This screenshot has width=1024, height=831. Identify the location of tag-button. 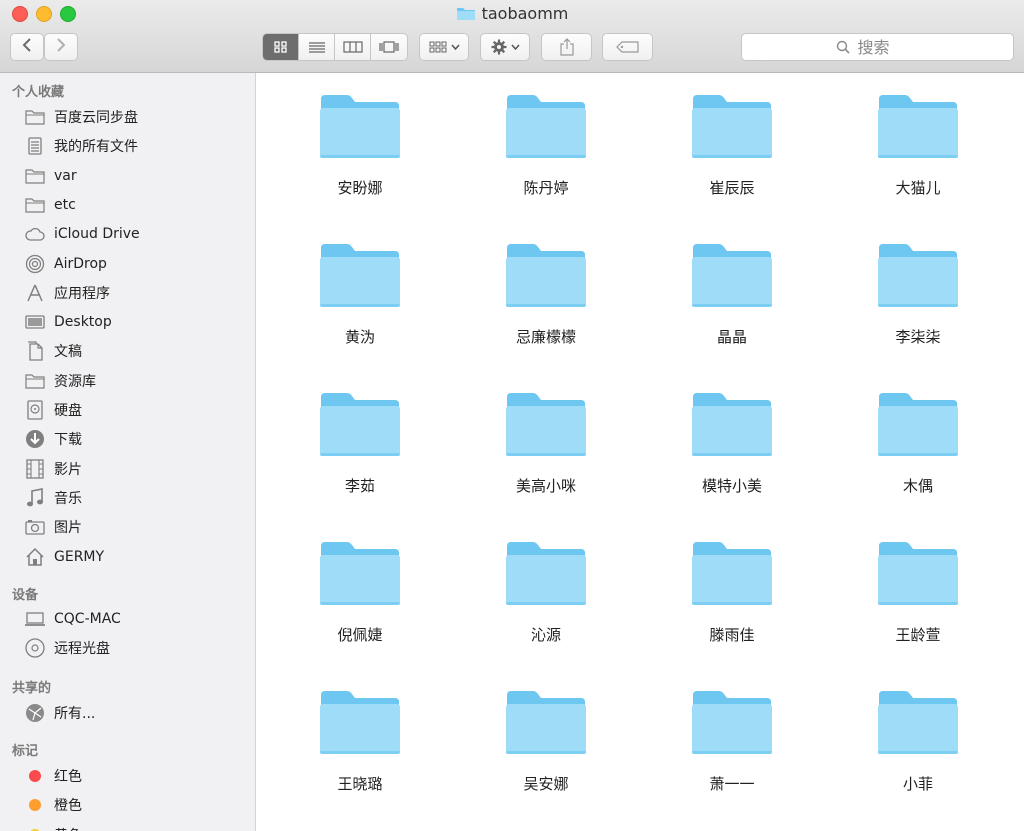
(627, 47).